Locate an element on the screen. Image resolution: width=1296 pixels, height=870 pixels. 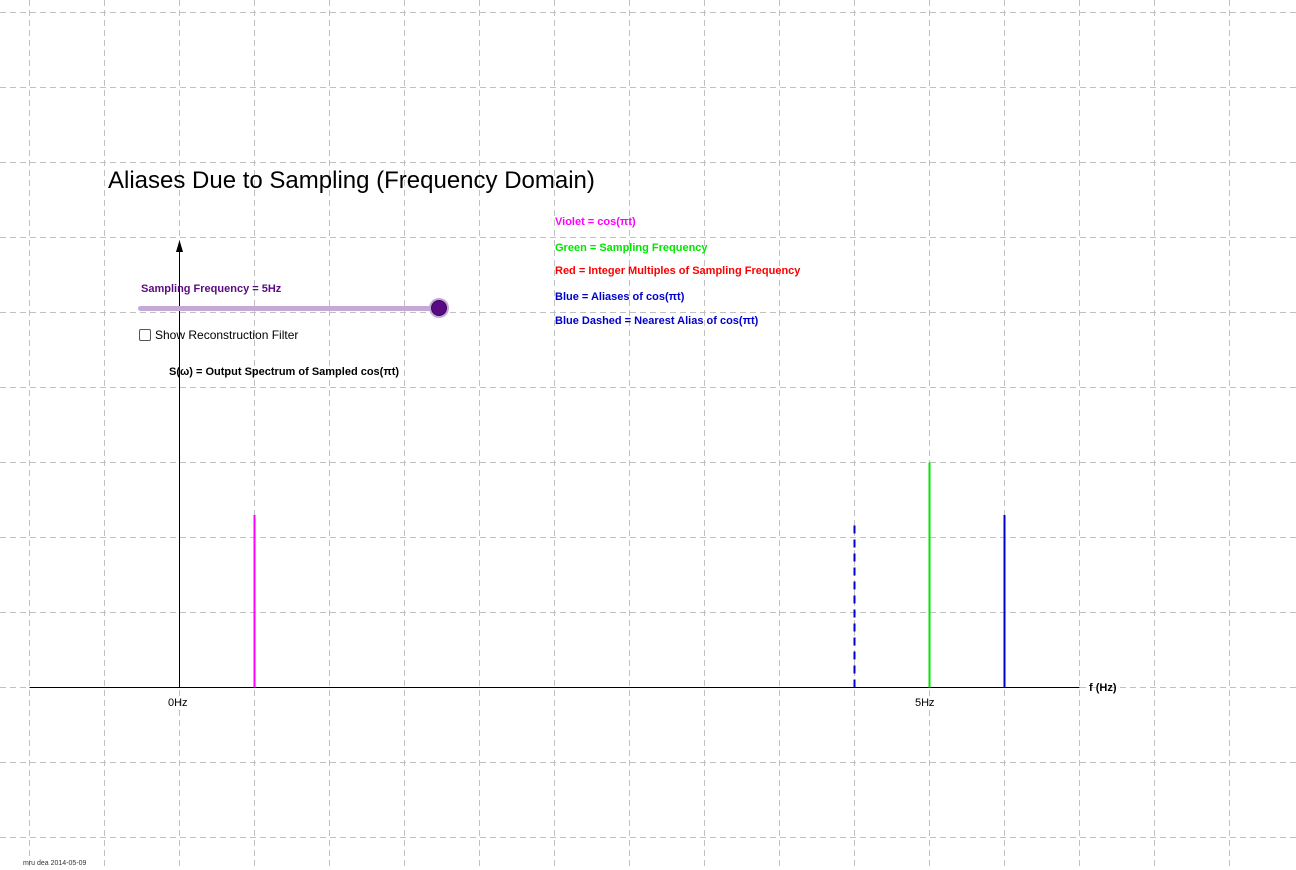
legend-violet: Violet = cos(πt) is located at coordinates (595, 222).